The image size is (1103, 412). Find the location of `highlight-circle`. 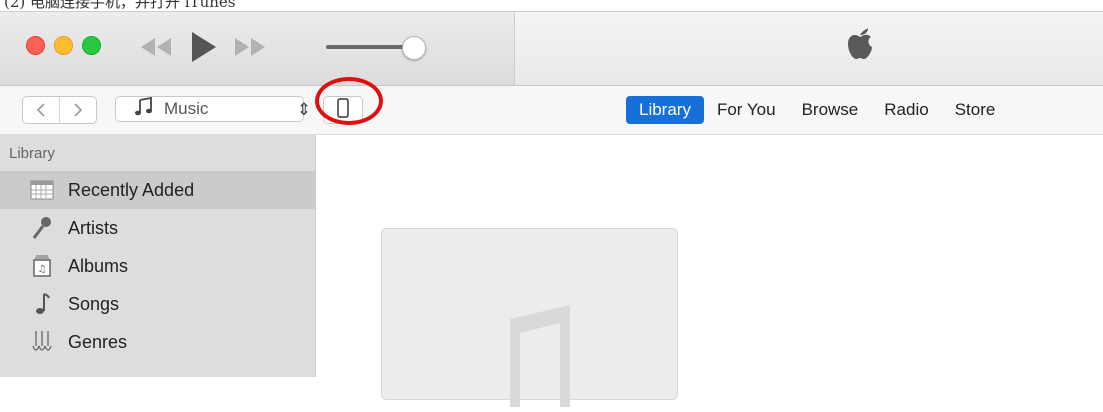

highlight-circle is located at coordinates (349, 101).